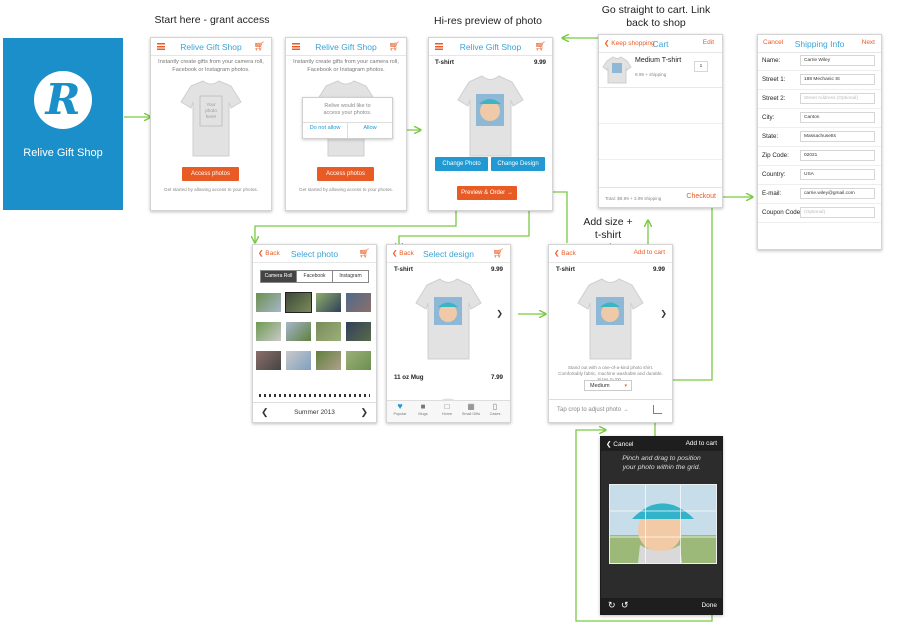  What do you see at coordinates (782, 212) in the screenshot?
I see `field-label: Coupon Code:` at bounding box center [782, 212].